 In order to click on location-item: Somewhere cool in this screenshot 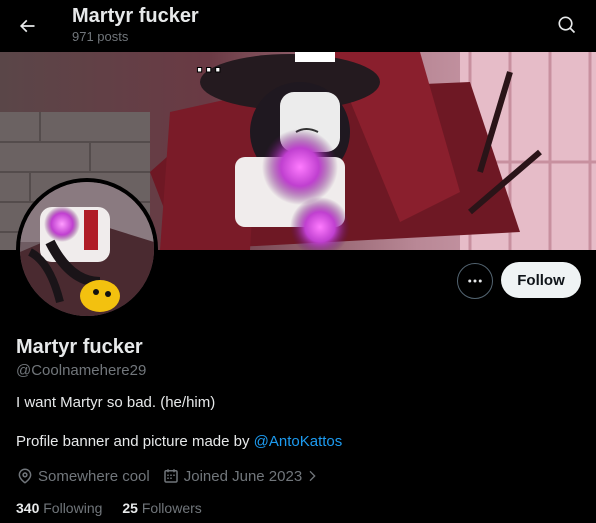, I will do `click(83, 476)`.